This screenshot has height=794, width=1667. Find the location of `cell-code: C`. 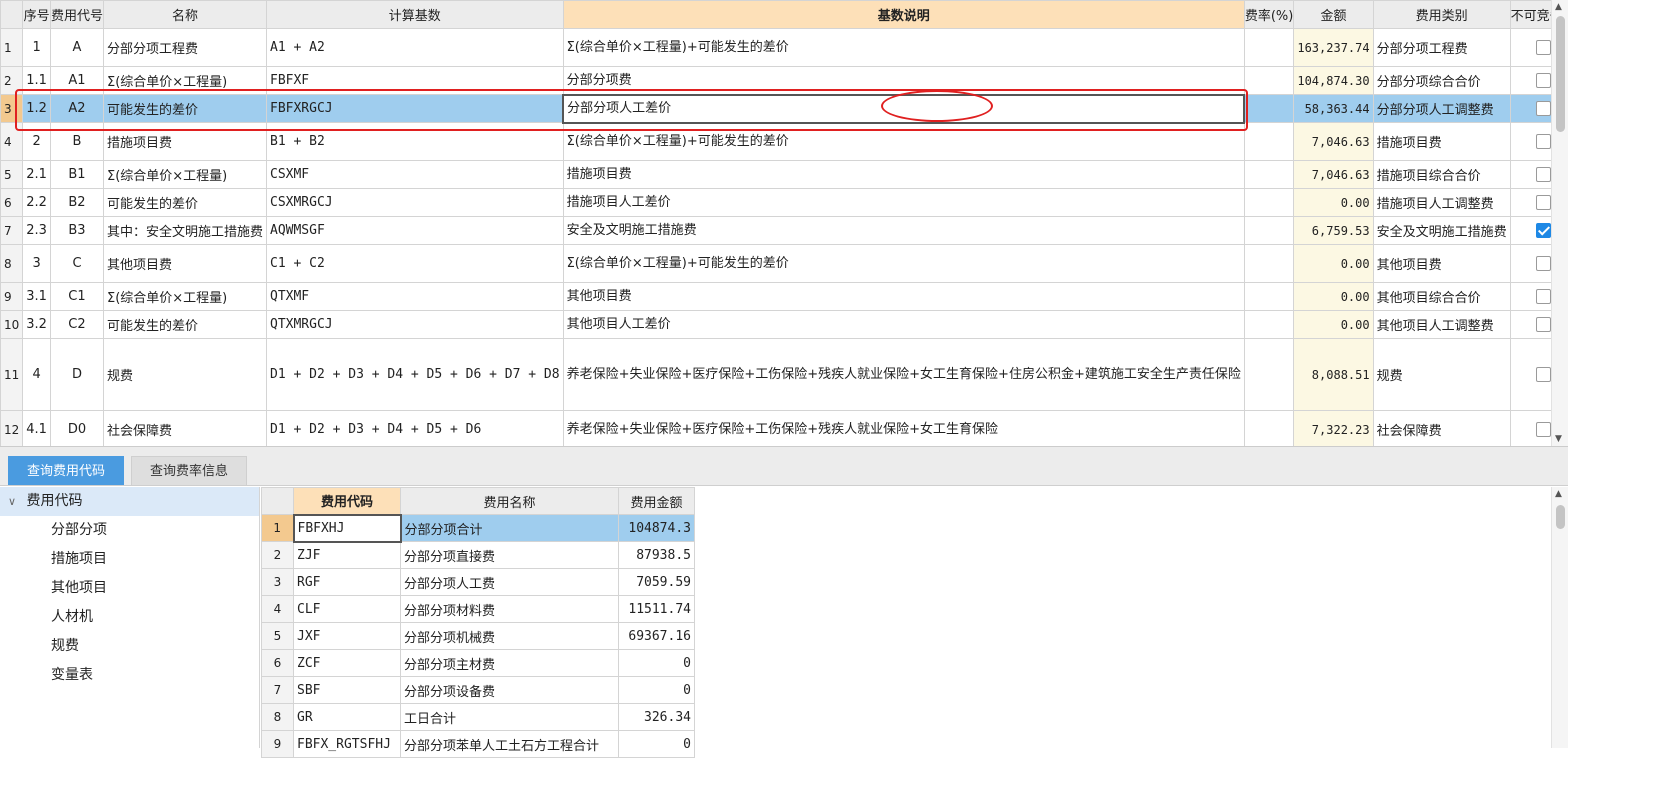

cell-code: C is located at coordinates (76, 263).